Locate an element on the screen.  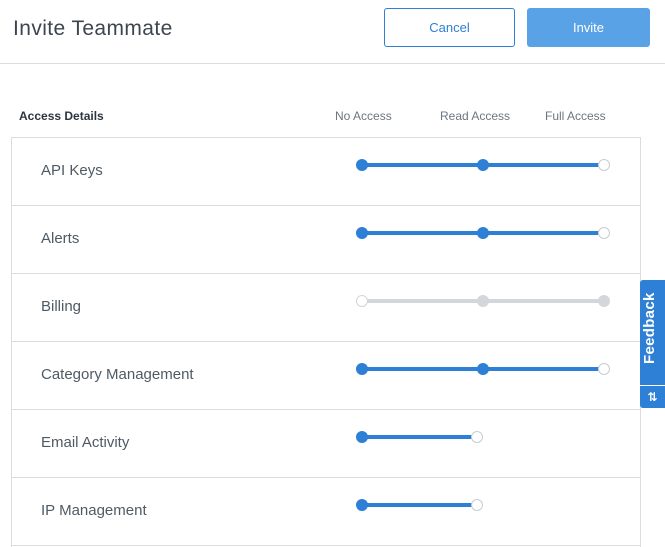
access-details-title: Access Details is located at coordinates (61, 116).